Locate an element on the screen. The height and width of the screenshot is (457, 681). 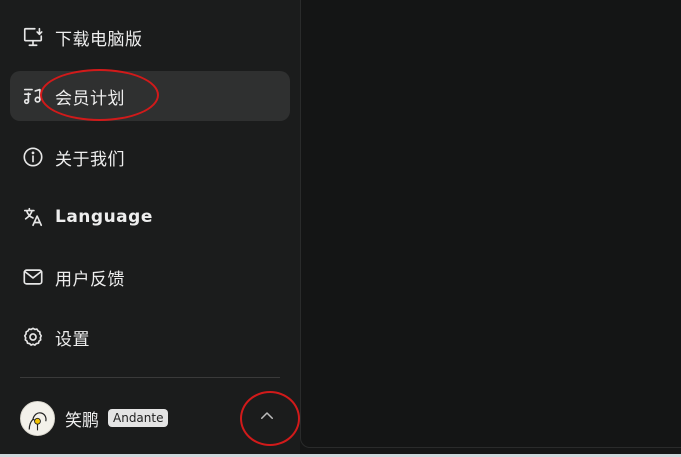
menu-item-language: Language is located at coordinates (150, 217).